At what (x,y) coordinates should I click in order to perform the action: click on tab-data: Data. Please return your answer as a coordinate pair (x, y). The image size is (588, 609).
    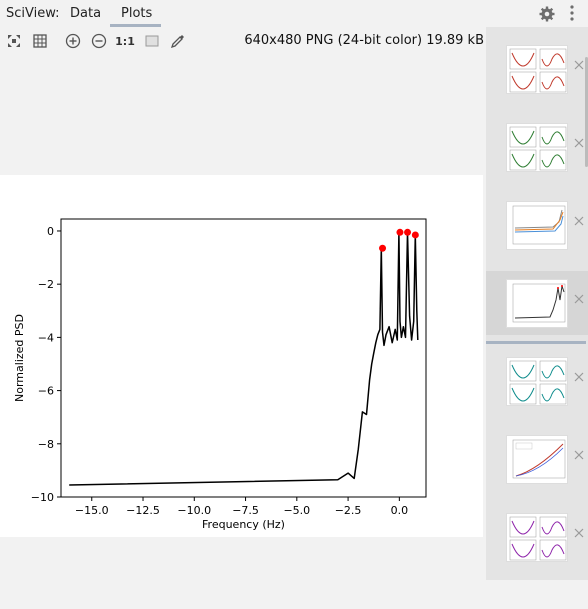
    Looking at the image, I should click on (85, 13).